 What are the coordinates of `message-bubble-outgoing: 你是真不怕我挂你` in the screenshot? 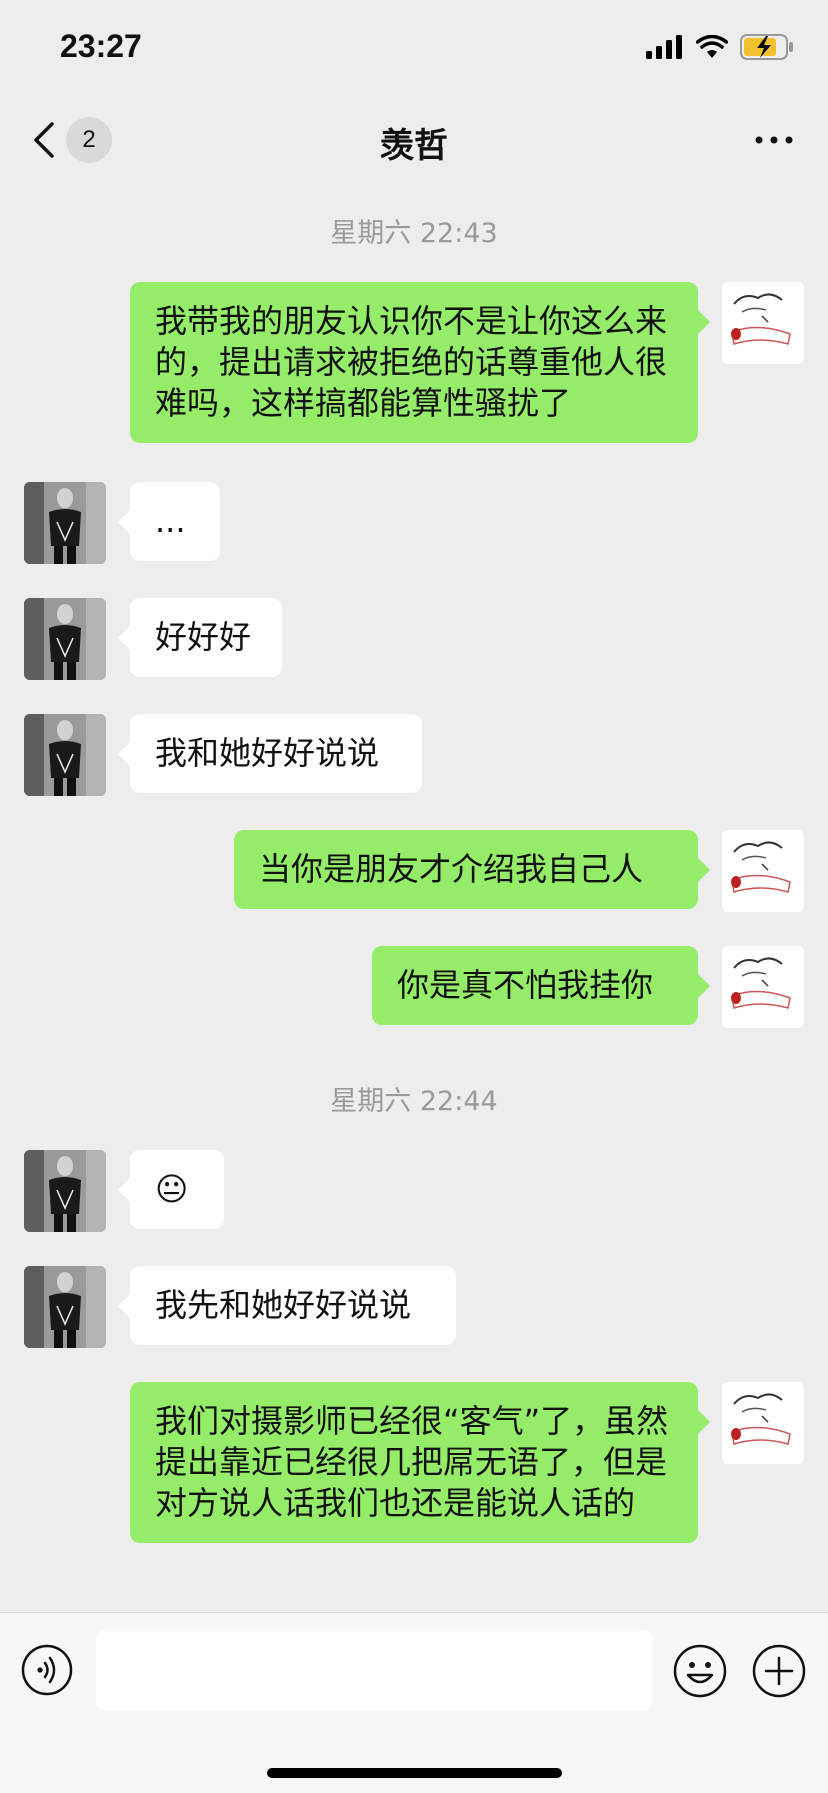 It's located at (541, 985).